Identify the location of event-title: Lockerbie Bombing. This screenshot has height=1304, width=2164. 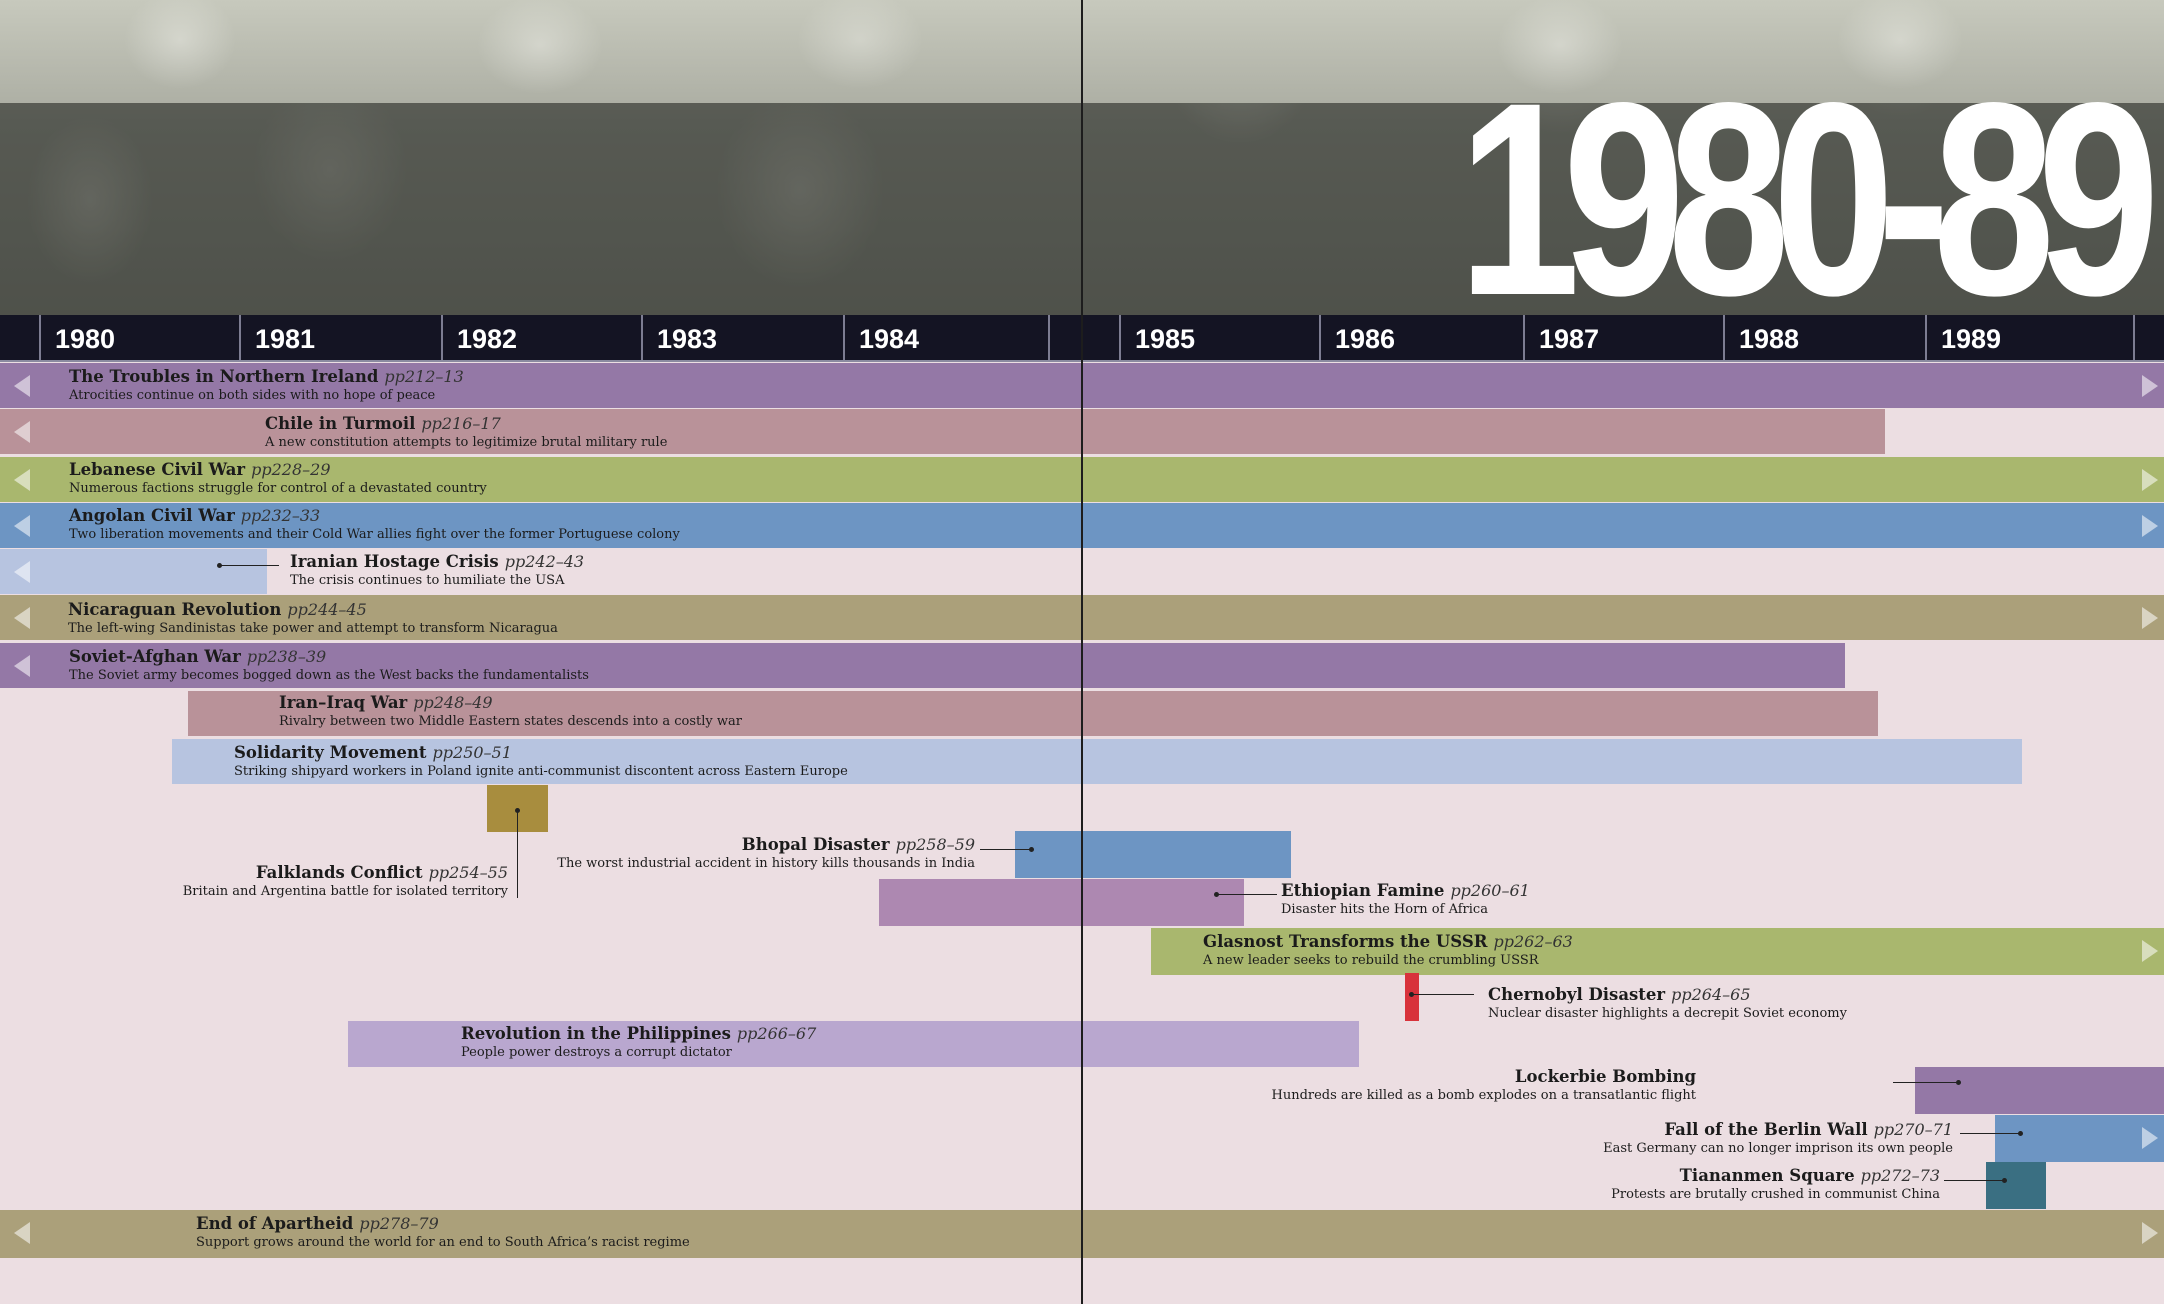
(1605, 1076).